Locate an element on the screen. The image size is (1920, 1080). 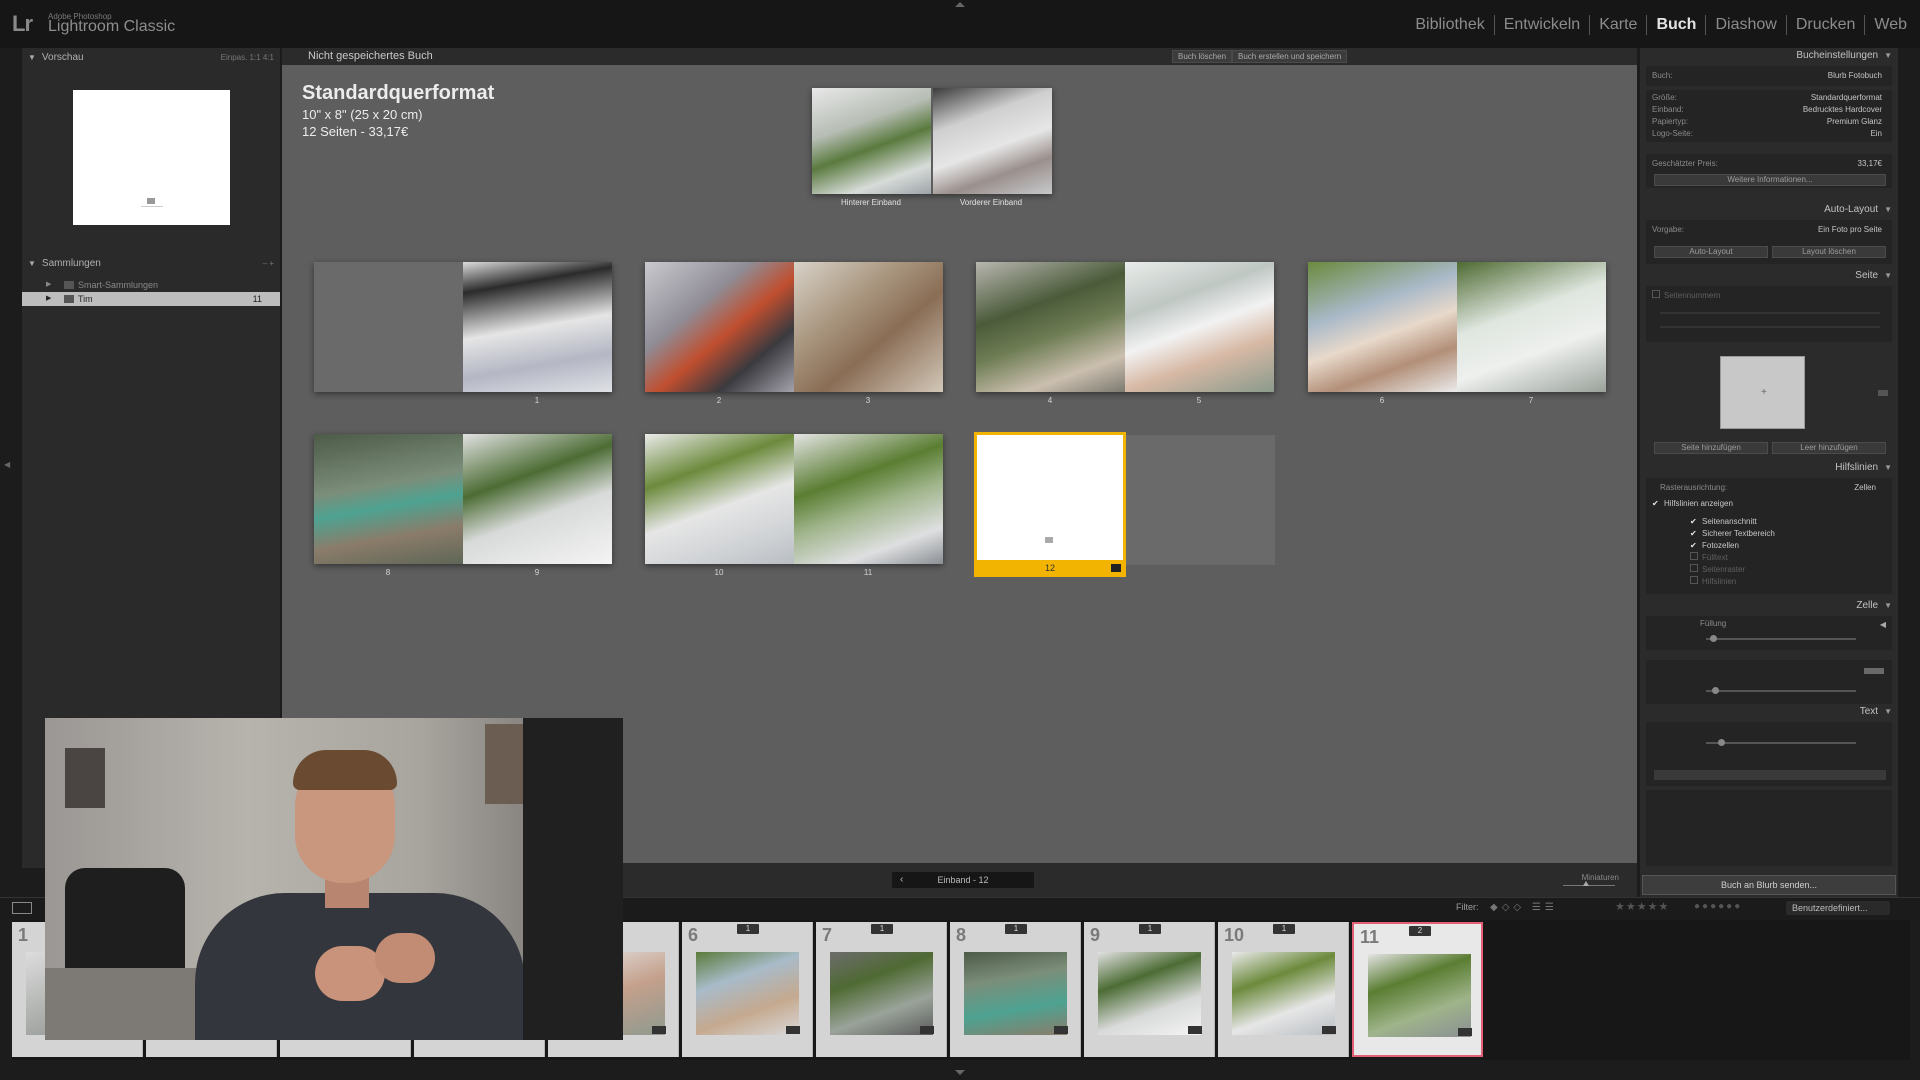
top-panel-toggle-icon is located at coordinates (960, 4).